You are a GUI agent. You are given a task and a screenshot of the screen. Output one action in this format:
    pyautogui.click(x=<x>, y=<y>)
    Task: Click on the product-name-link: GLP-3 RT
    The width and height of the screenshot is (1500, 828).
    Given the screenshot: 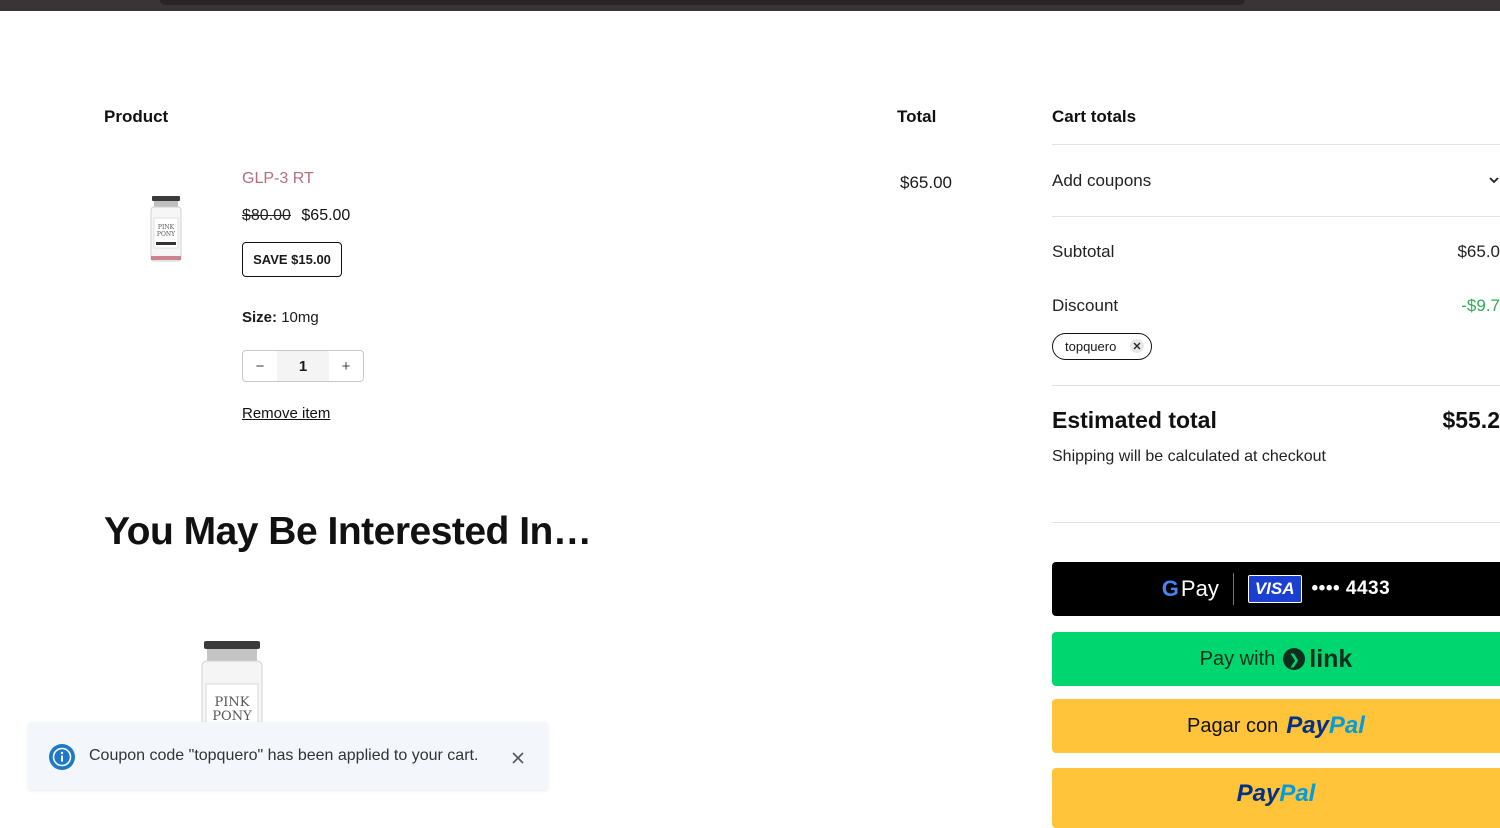 What is the action you would take?
    pyautogui.click(x=278, y=179)
    